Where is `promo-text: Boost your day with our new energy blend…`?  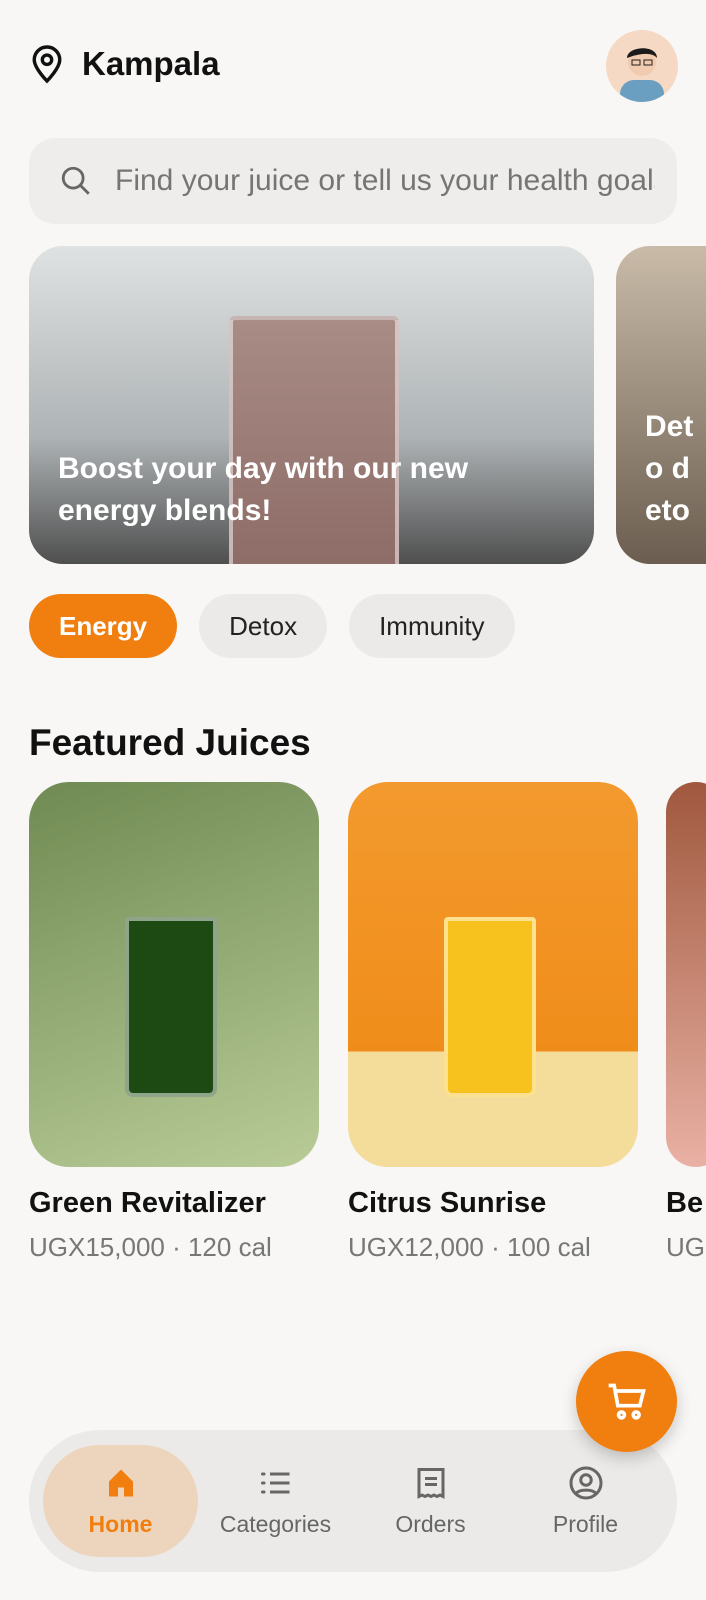 promo-text: Boost your day with our new energy blend… is located at coordinates (263, 489).